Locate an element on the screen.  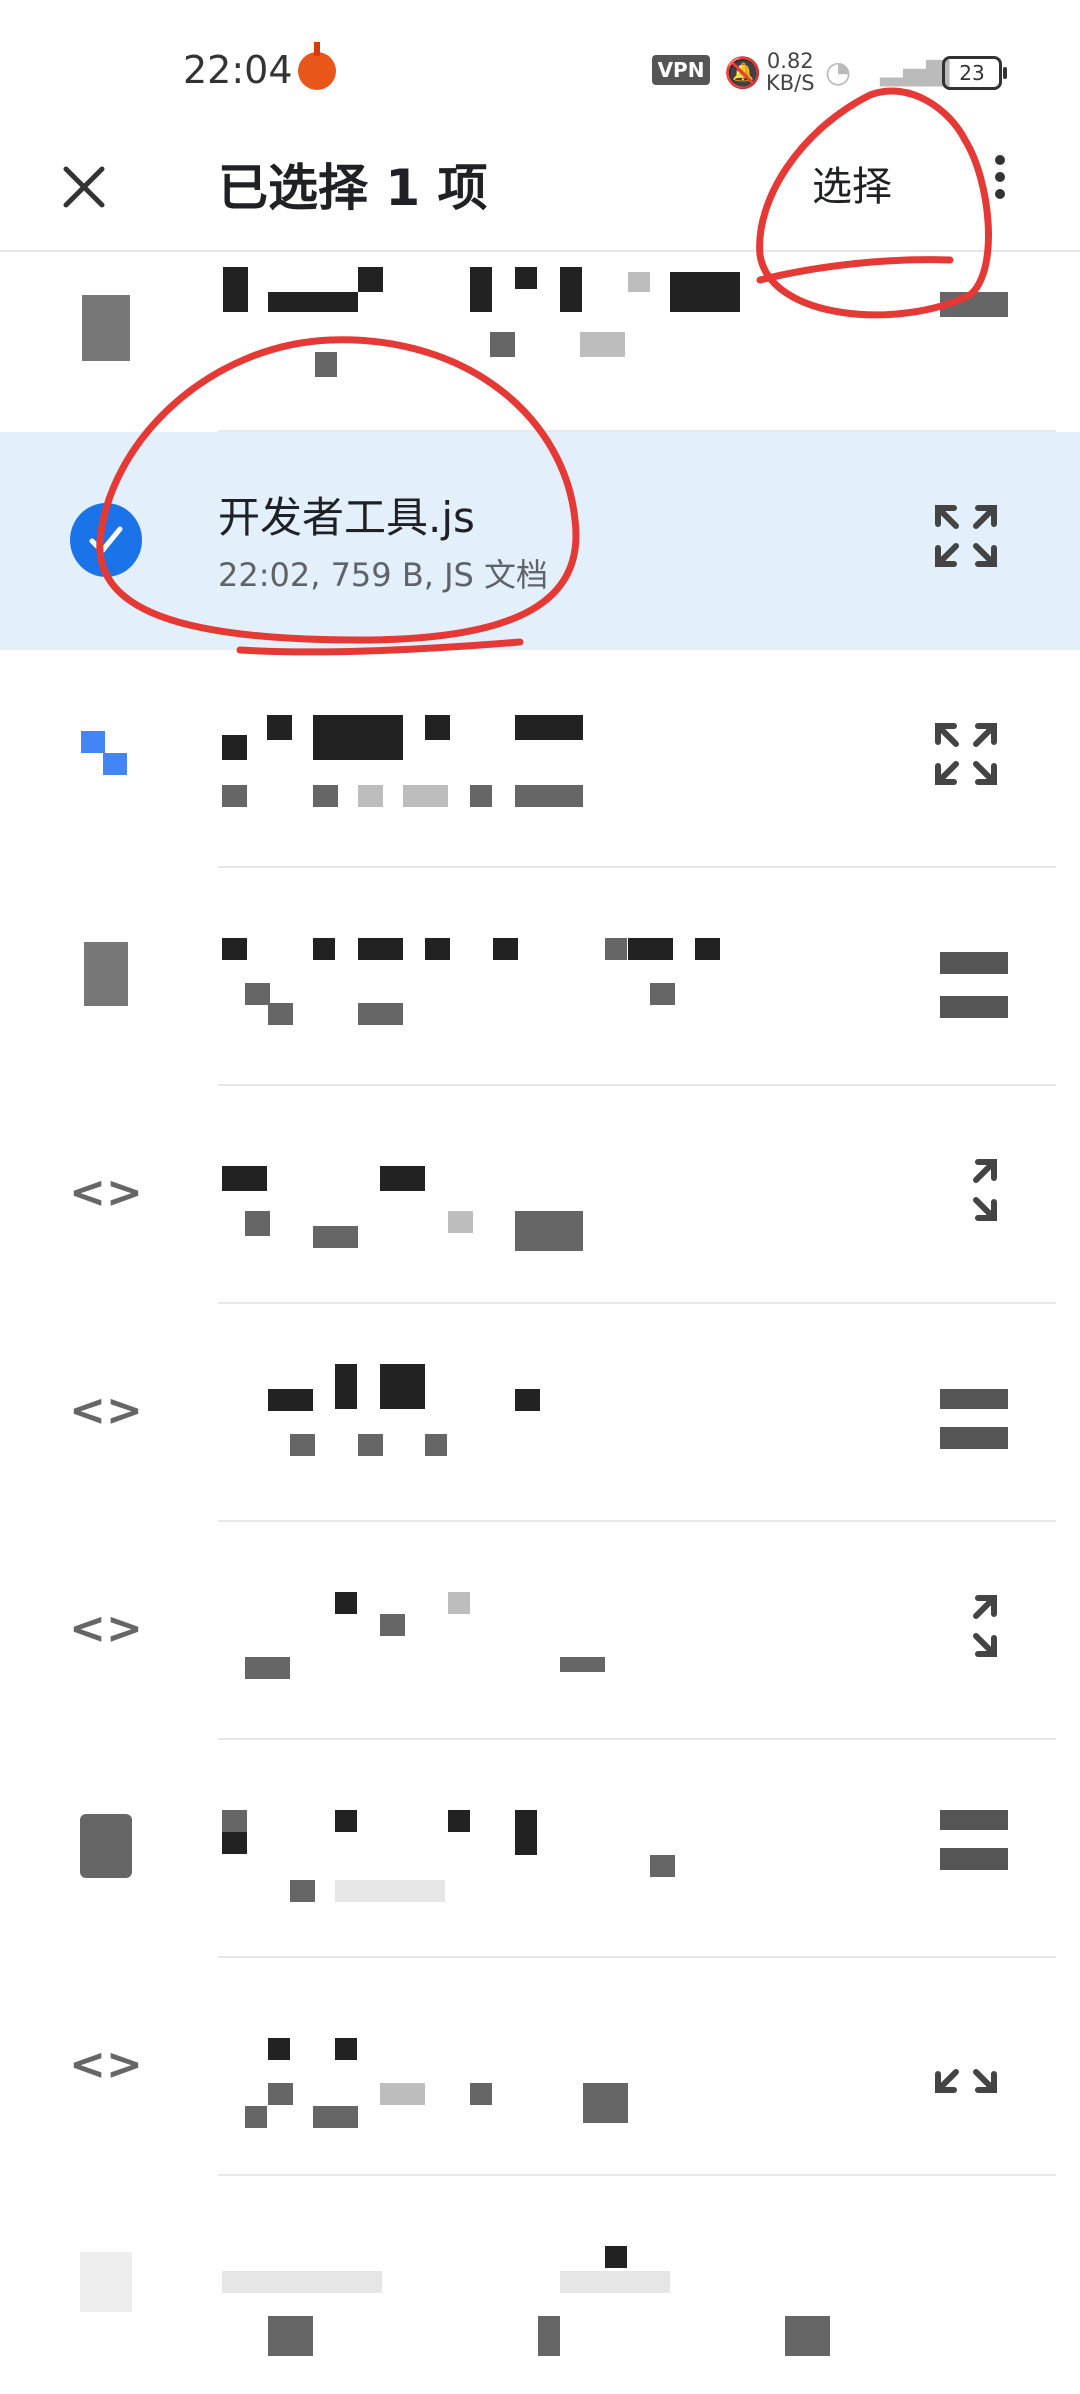
status-bar: 22:04 VPN 🔕 0.82 KB/S ◔ ▂▄▆ 23 is located at coordinates (540, 70).